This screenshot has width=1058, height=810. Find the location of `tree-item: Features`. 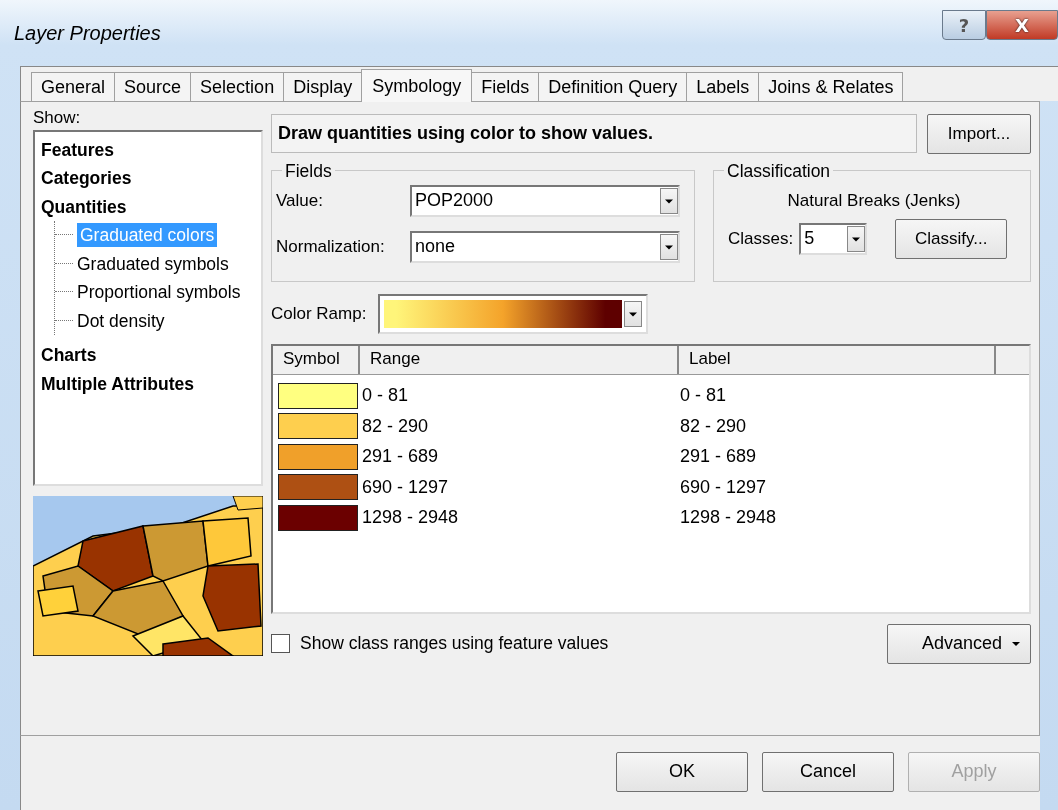

tree-item: Features is located at coordinates (151, 150).